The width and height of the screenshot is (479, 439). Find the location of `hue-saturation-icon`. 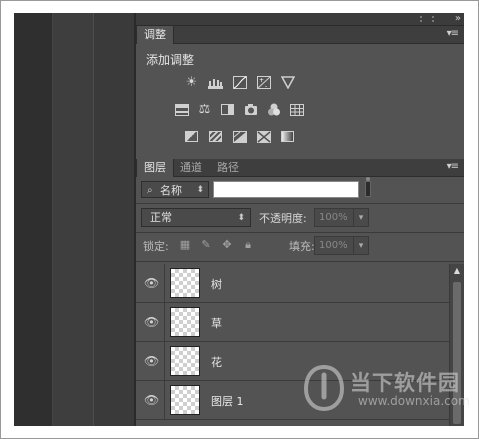

hue-saturation-icon is located at coordinates (181, 109).